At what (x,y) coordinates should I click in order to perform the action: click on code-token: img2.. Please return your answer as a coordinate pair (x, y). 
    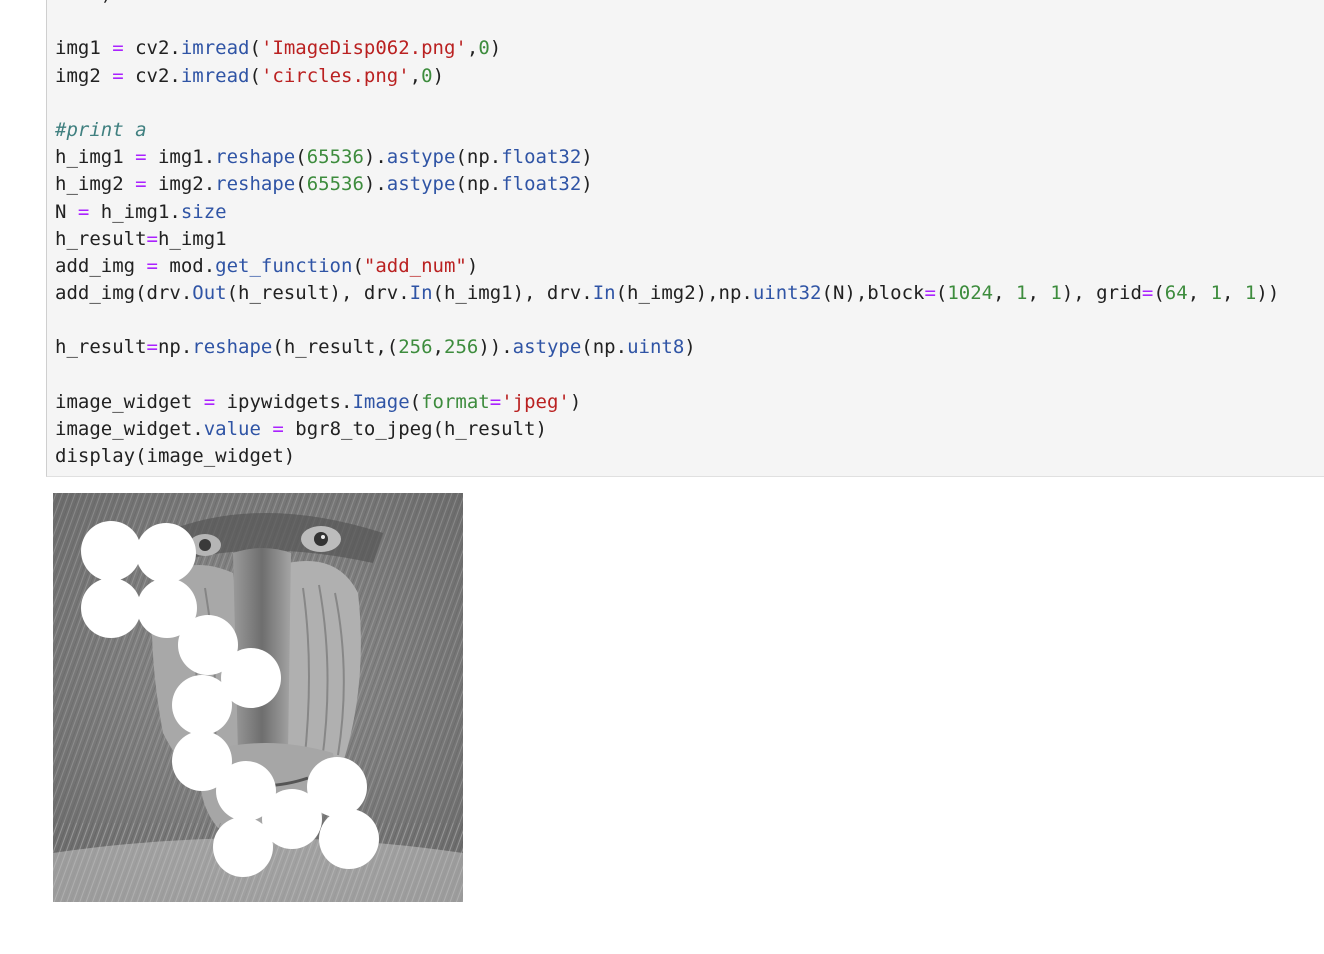
    Looking at the image, I should click on (181, 184).